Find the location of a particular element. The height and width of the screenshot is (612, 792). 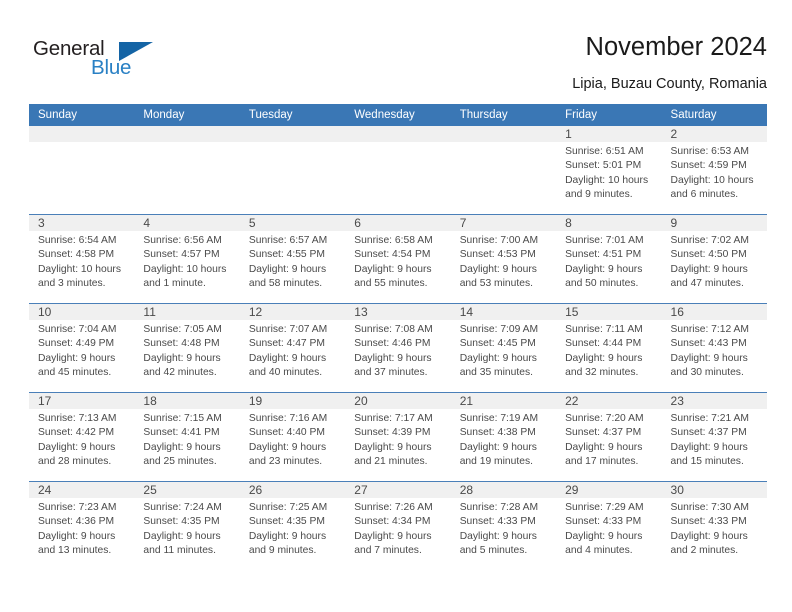

daylight-text: and 50 minutes. is located at coordinates (602, 284).